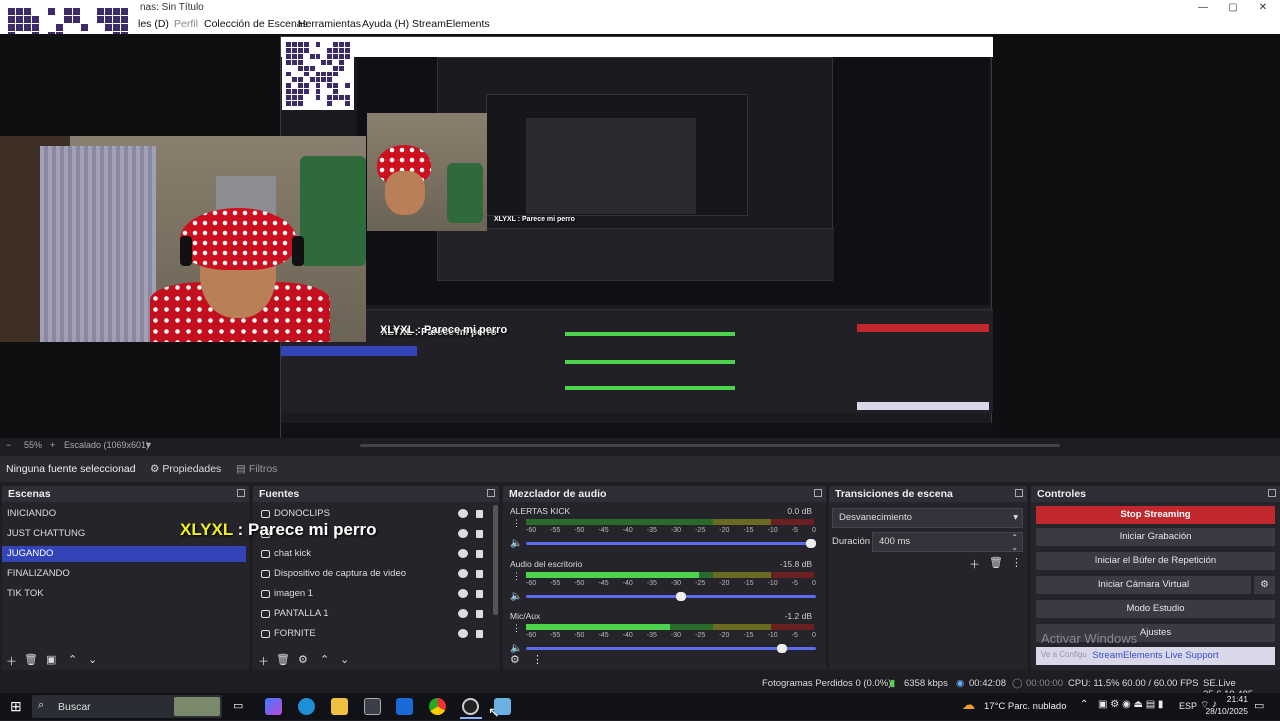 The height and width of the screenshot is (721, 1280). I want to click on tray-chevron-icon: ⌃, so click(1084, 704).